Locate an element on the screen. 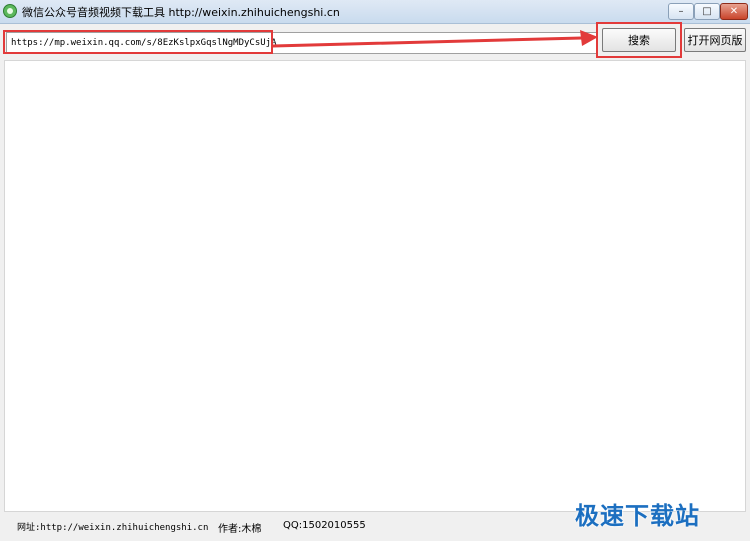 The width and height of the screenshot is (750, 541). maximize-icon: □ is located at coordinates (707, 11).